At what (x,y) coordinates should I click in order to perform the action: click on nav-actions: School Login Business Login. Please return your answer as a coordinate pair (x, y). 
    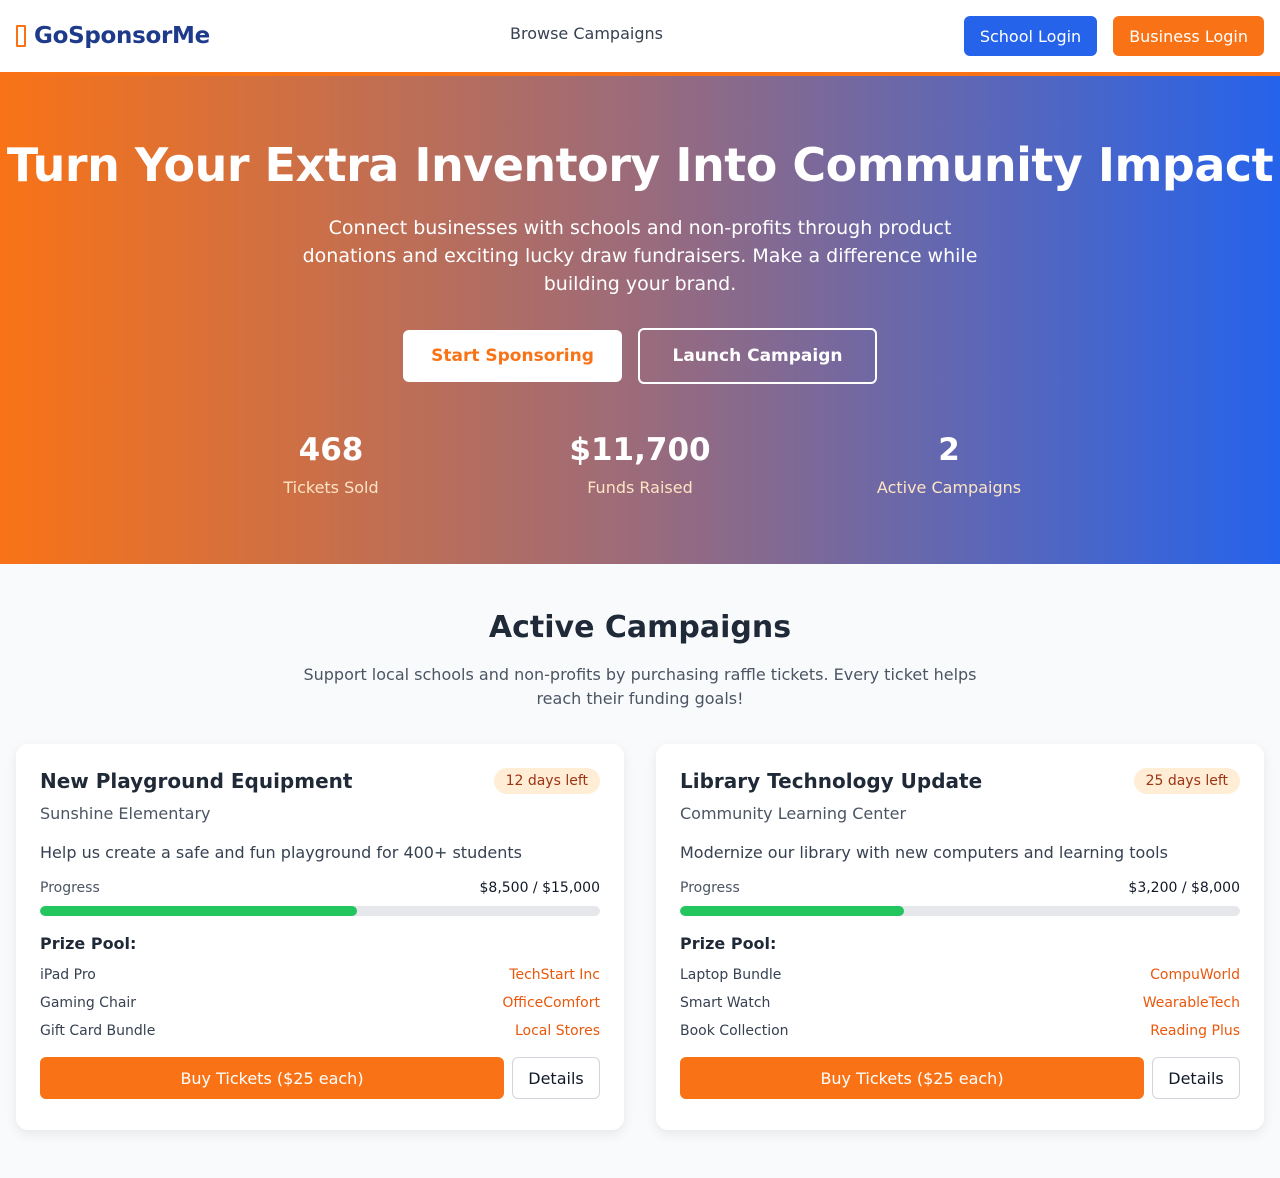
    Looking at the image, I should click on (1113, 36).